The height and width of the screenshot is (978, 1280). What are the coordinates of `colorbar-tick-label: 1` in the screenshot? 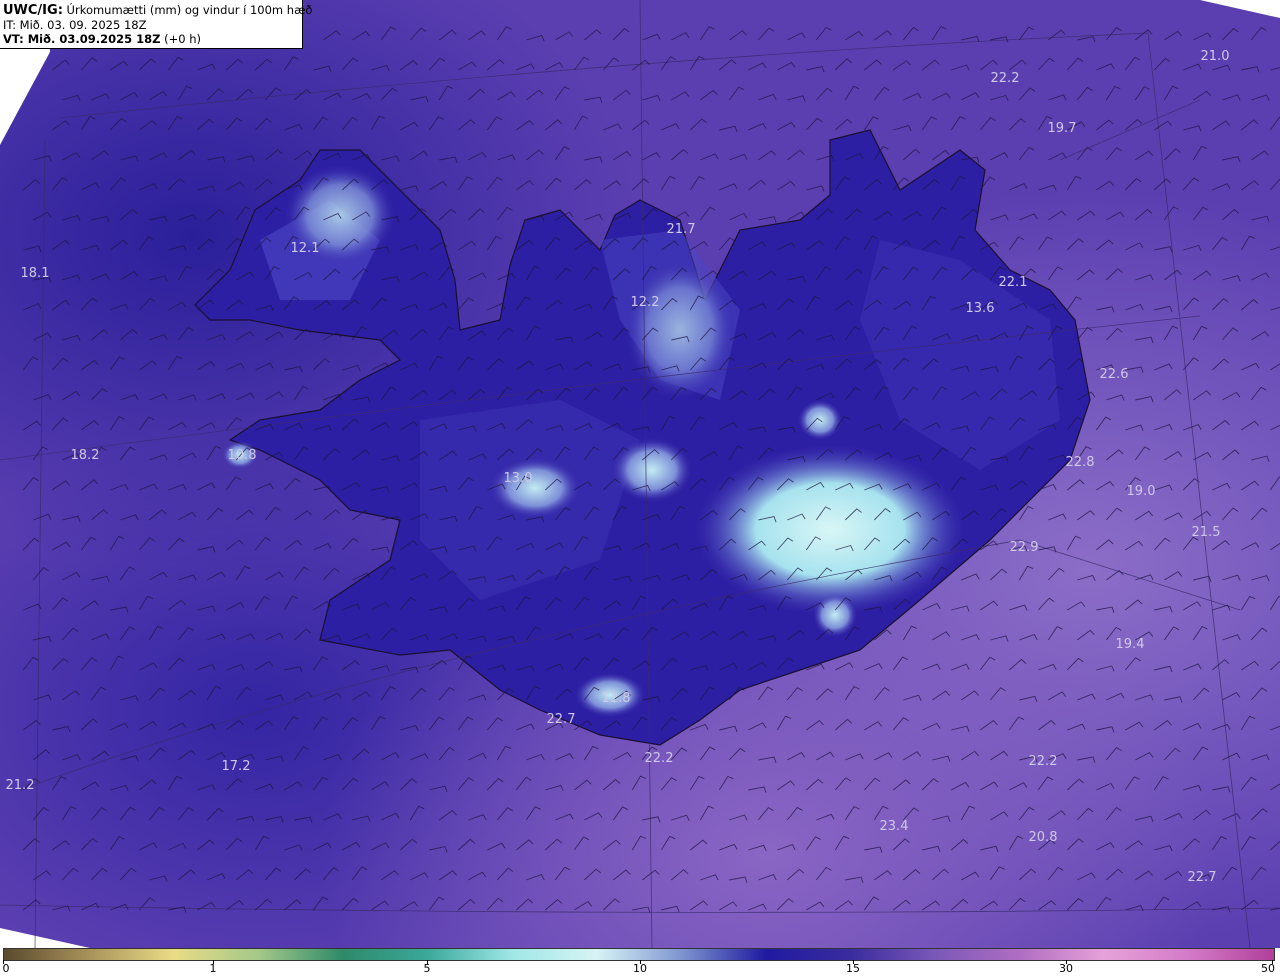 It's located at (213, 968).